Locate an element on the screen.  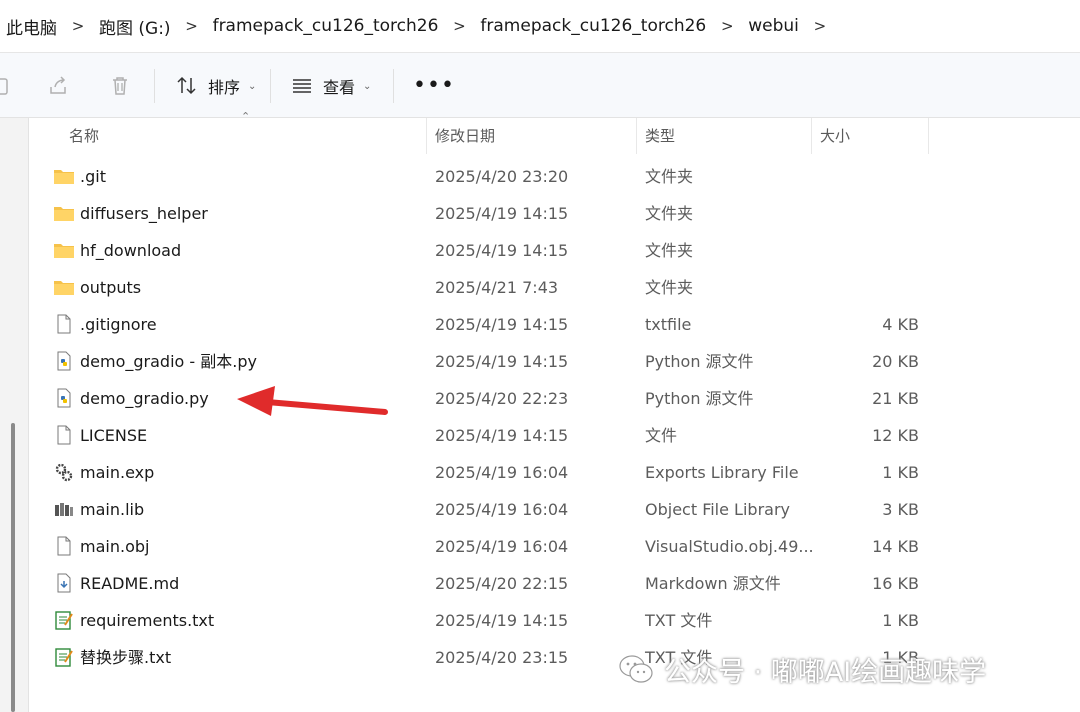
file-size: 16 KB is located at coordinates (895, 583).